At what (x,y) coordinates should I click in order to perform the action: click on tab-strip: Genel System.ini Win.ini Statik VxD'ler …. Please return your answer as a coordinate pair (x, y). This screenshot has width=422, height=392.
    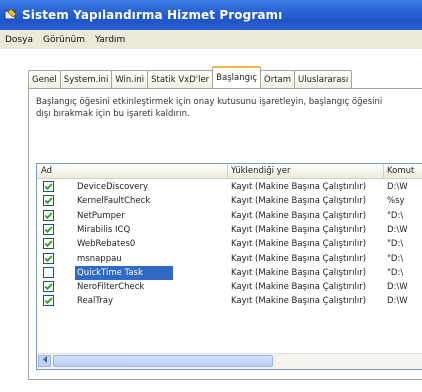
    Looking at the image, I should click on (225, 77).